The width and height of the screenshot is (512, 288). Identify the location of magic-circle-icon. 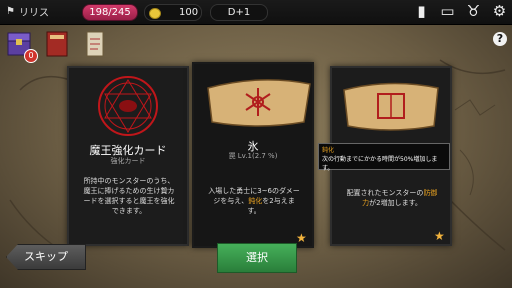
(128, 106).